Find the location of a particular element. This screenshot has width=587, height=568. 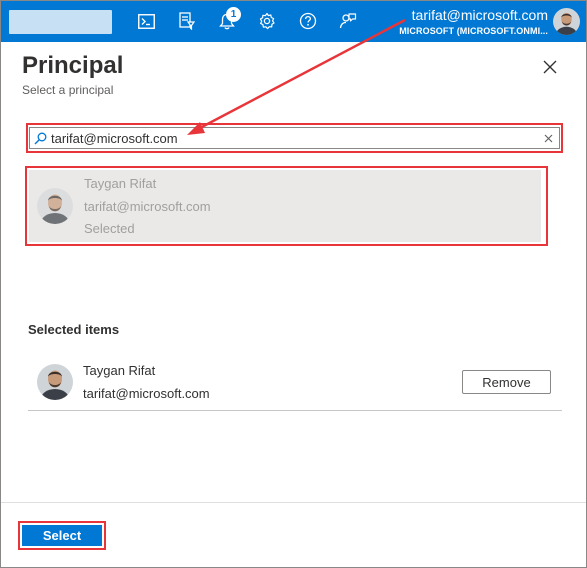

page-subtitle: Select a principal is located at coordinates (68, 90).